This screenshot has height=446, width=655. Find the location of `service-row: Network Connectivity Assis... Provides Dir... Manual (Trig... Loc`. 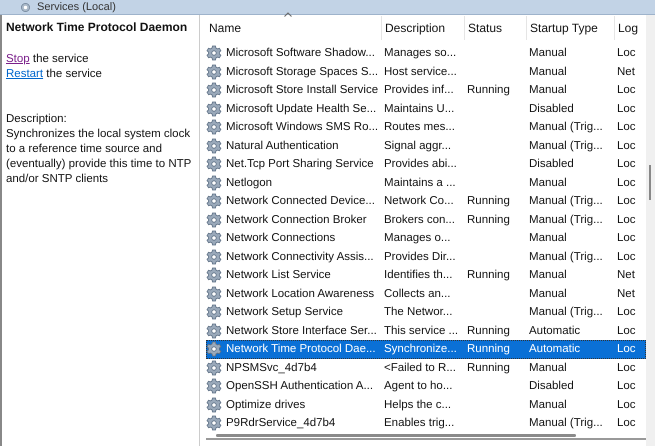

service-row: Network Connectivity Assis... Provides Dir... Manual (Trig... Loc is located at coordinates (426, 257).